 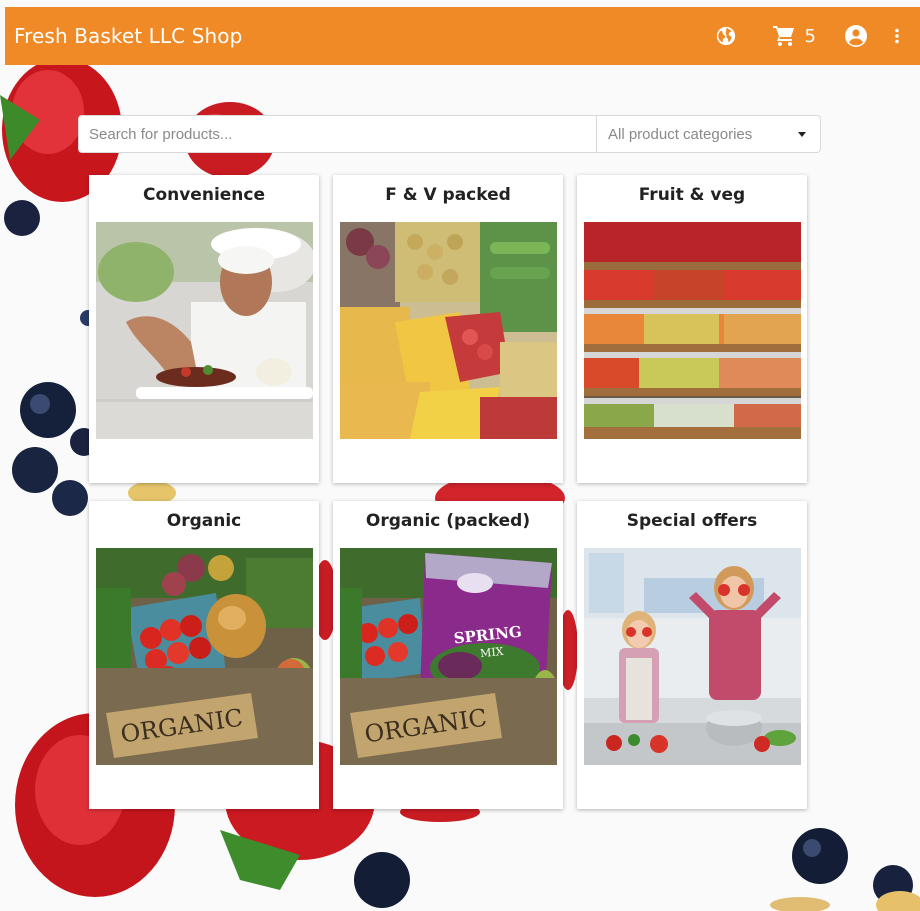 What do you see at coordinates (680, 134) in the screenshot?
I see `category-select-value: All product categories` at bounding box center [680, 134].